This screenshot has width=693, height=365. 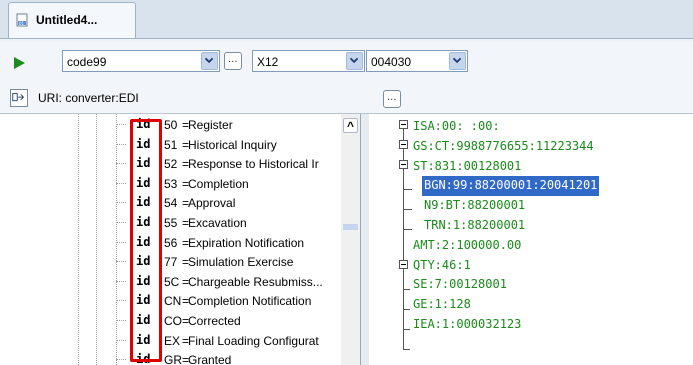 What do you see at coordinates (442, 305) in the screenshot?
I see `edi-segment: GE:1:128` at bounding box center [442, 305].